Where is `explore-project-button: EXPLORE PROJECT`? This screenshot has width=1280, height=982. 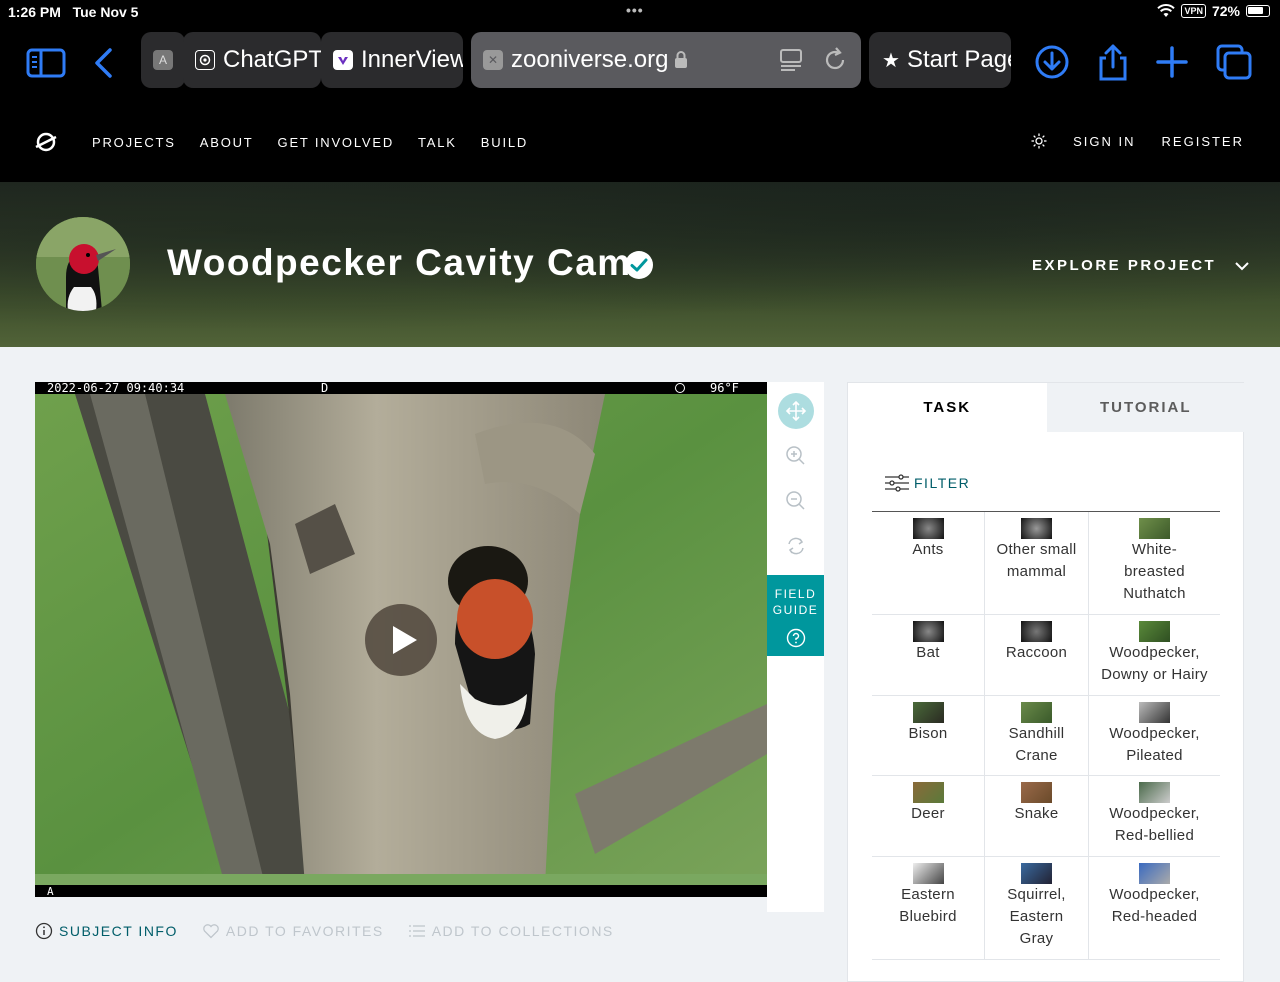 explore-project-button: EXPLORE PROJECT is located at coordinates (1141, 265).